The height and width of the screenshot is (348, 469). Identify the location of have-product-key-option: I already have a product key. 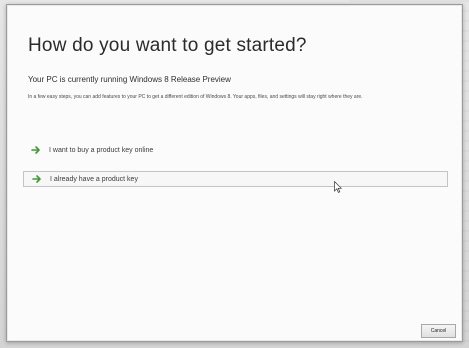
(235, 179).